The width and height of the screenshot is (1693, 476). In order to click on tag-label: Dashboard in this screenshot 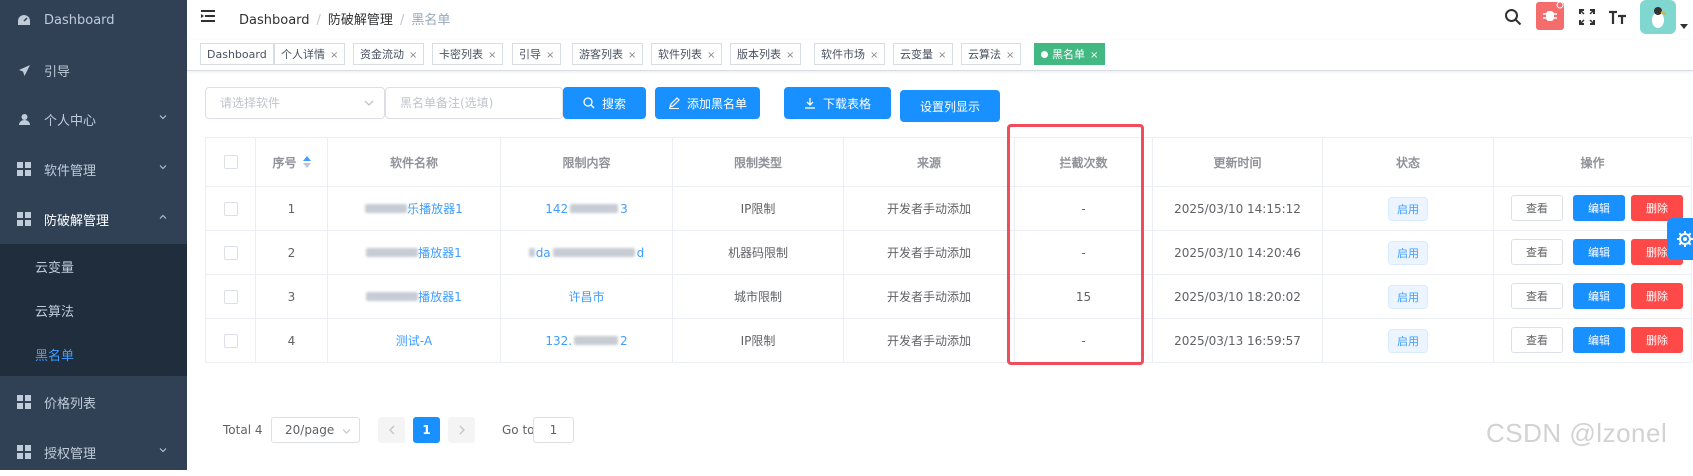, I will do `click(237, 54)`.